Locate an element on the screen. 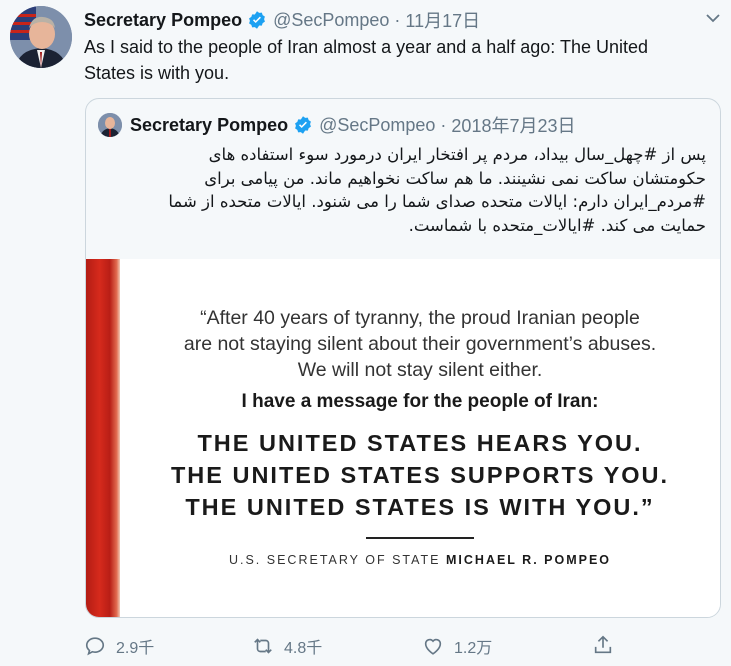 The image size is (731, 666). retweet-button: 4.8千 is located at coordinates (287, 646).